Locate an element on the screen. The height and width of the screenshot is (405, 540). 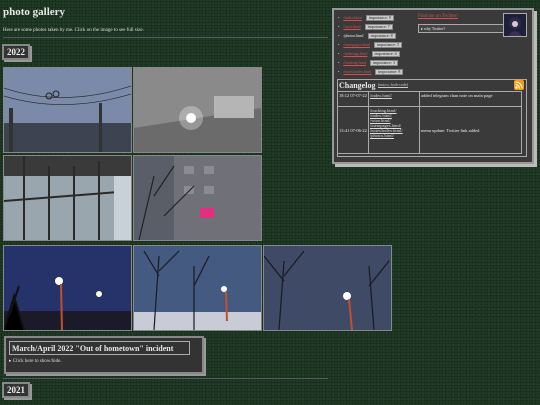
nav-item-webrings: •/webrings.html importance: 4 is located at coordinates (378, 53).